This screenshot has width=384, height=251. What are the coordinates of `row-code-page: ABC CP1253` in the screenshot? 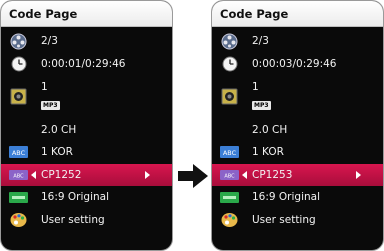 It's located at (297, 174).